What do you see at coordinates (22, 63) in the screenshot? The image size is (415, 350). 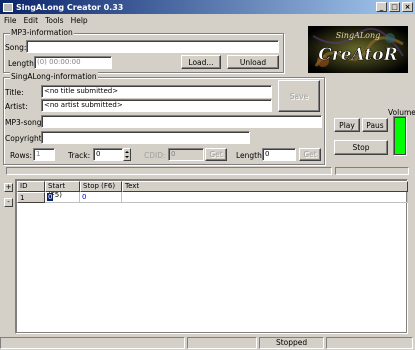 I see `length-label: Length:` at bounding box center [22, 63].